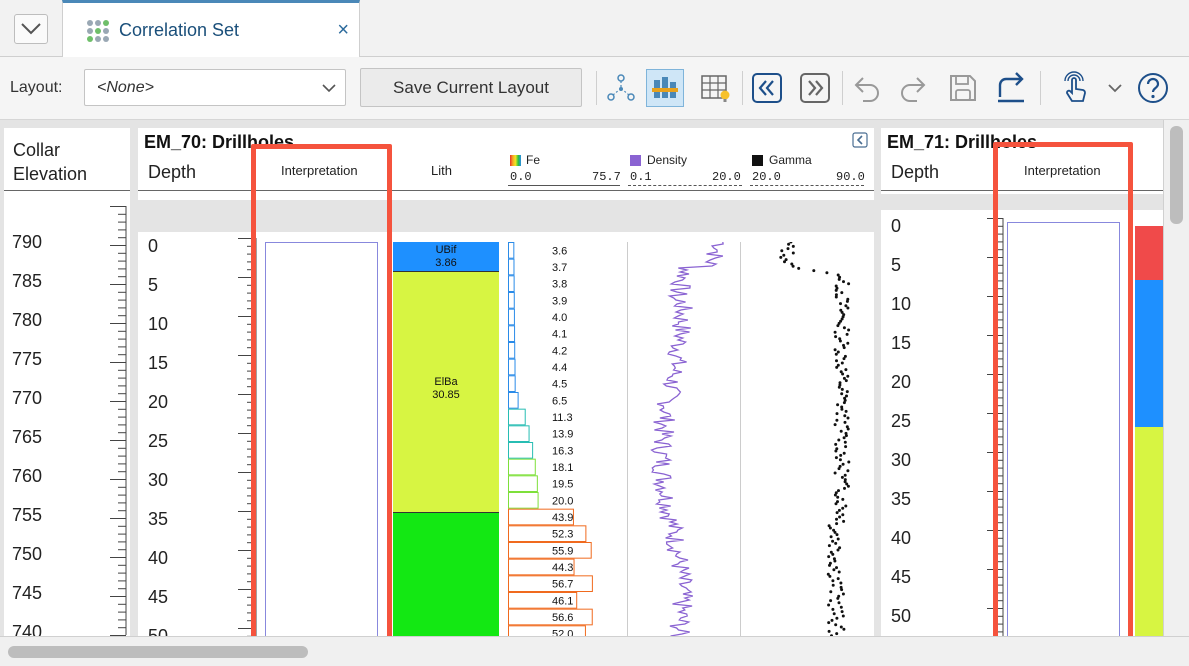 The height and width of the screenshot is (666, 1189). Describe the element at coordinates (915, 172) in the screenshot. I see `depth-header: Depth` at that location.